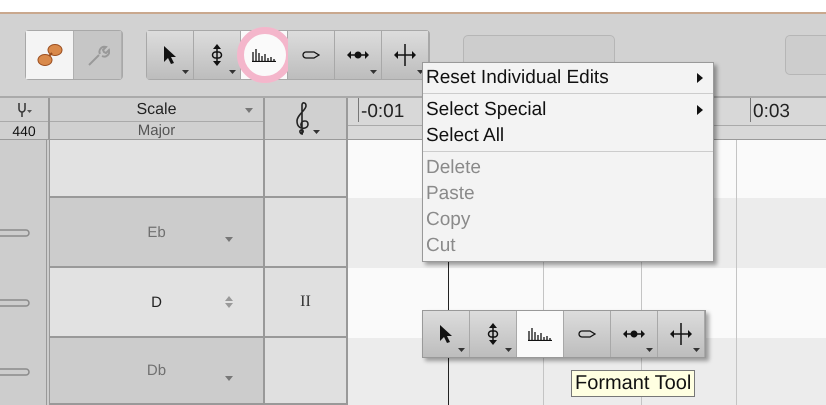 The width and height of the screenshot is (826, 405). Describe the element at coordinates (306, 119) in the screenshot. I see `clef-header` at that location.